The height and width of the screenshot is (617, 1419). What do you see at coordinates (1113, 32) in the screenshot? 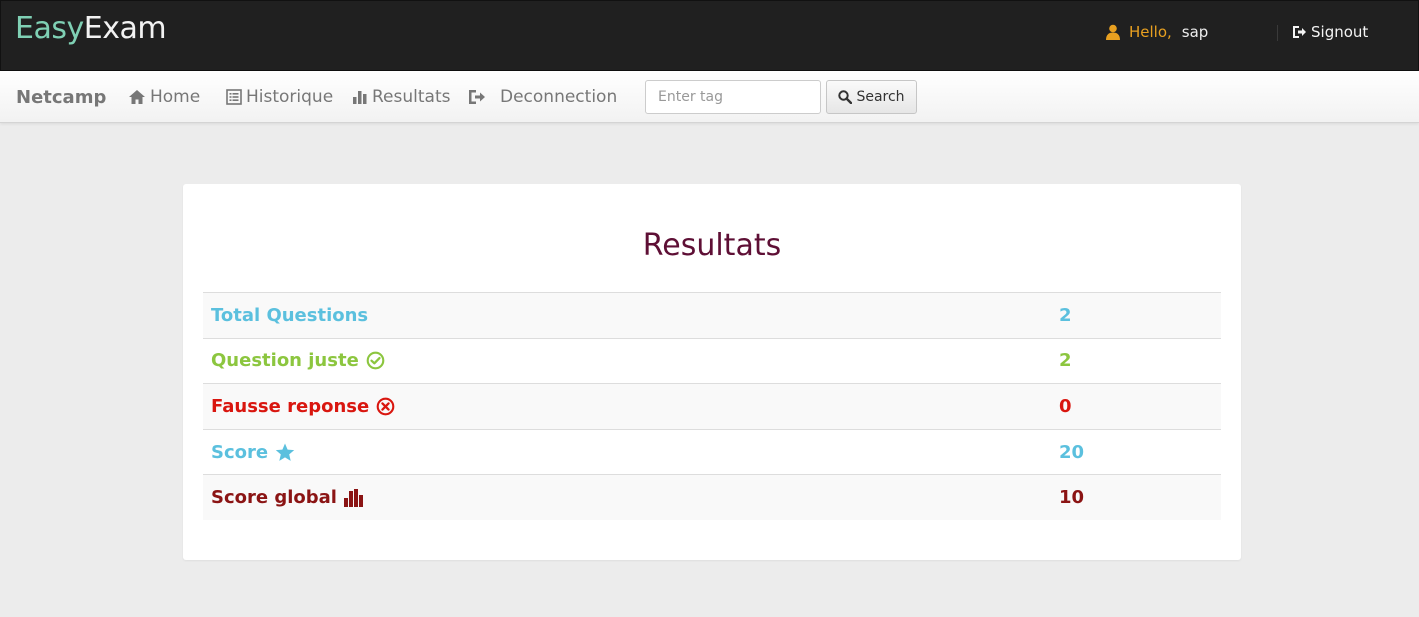
I see `user-icon` at bounding box center [1113, 32].